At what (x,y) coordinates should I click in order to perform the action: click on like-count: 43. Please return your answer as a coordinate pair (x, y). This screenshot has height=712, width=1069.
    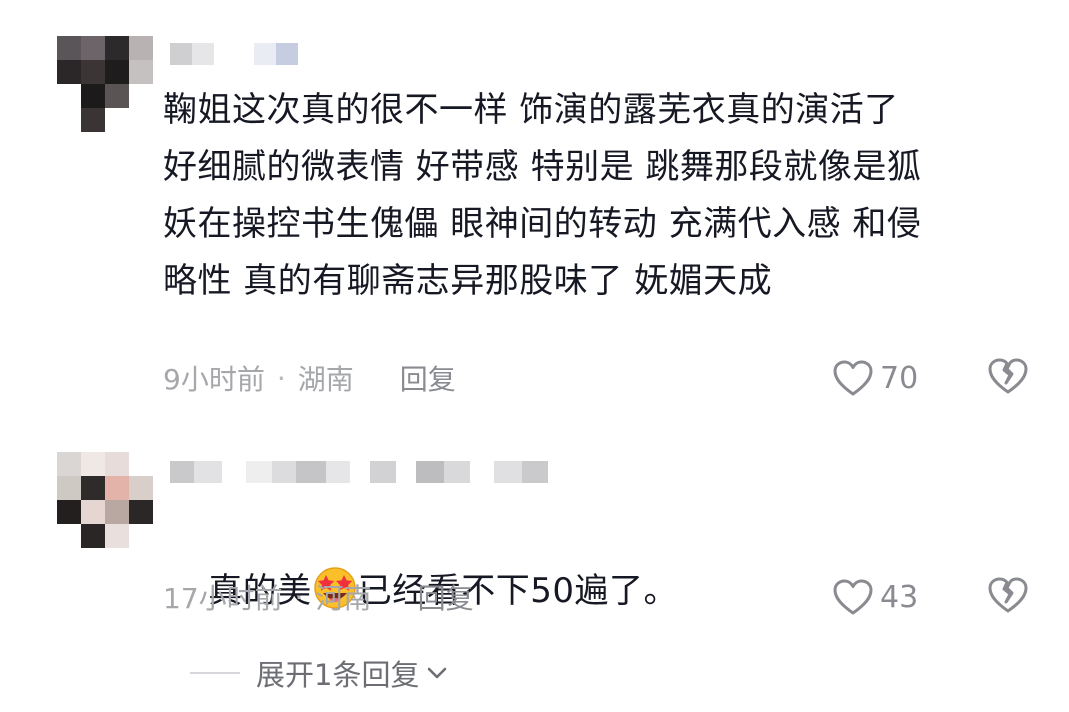
    Looking at the image, I should click on (899, 597).